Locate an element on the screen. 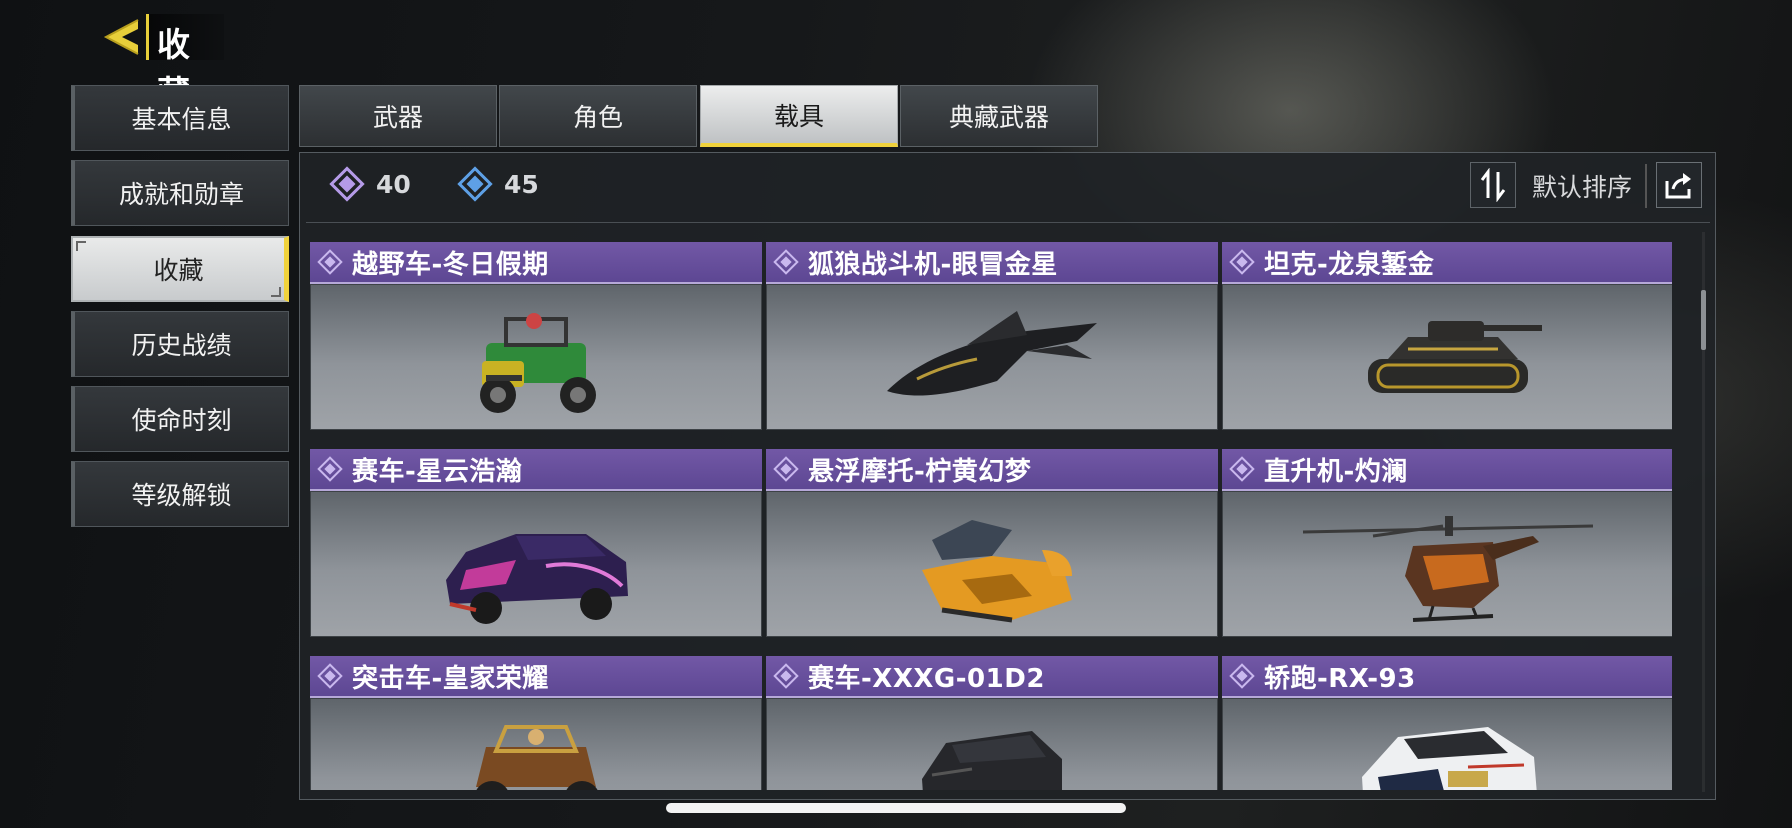 Image resolution: width=1792 pixels, height=828 pixels. sidebar-item-label: 成就和勋章 is located at coordinates (181, 194).